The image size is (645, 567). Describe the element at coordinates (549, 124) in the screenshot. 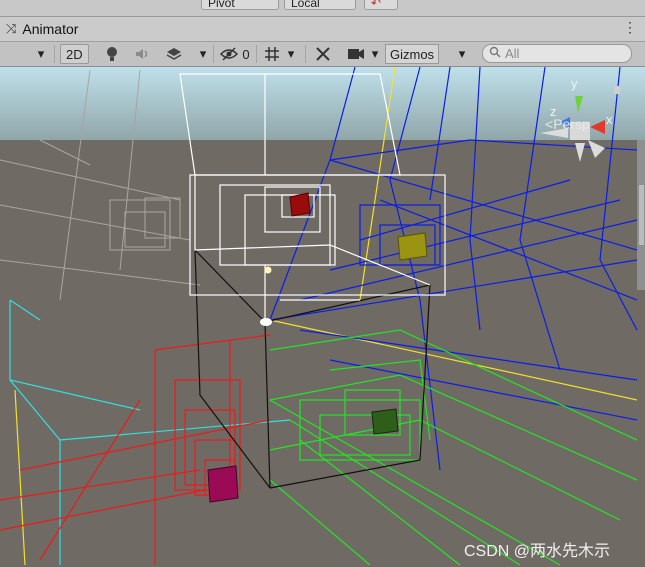

I see `persp-chevron-icon: <` at that location.